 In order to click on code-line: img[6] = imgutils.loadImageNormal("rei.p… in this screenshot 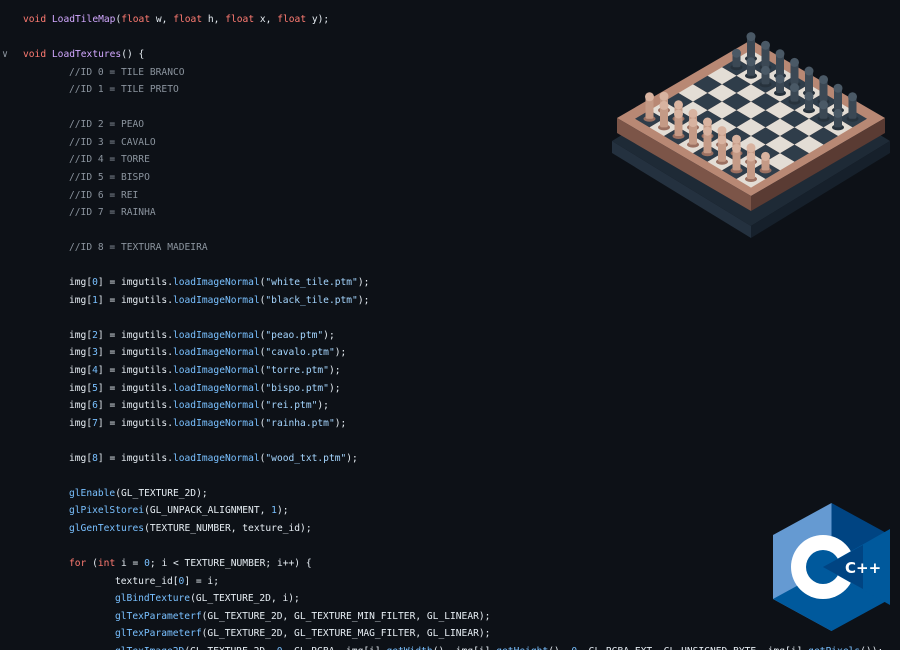, I will do `click(199, 406)`.